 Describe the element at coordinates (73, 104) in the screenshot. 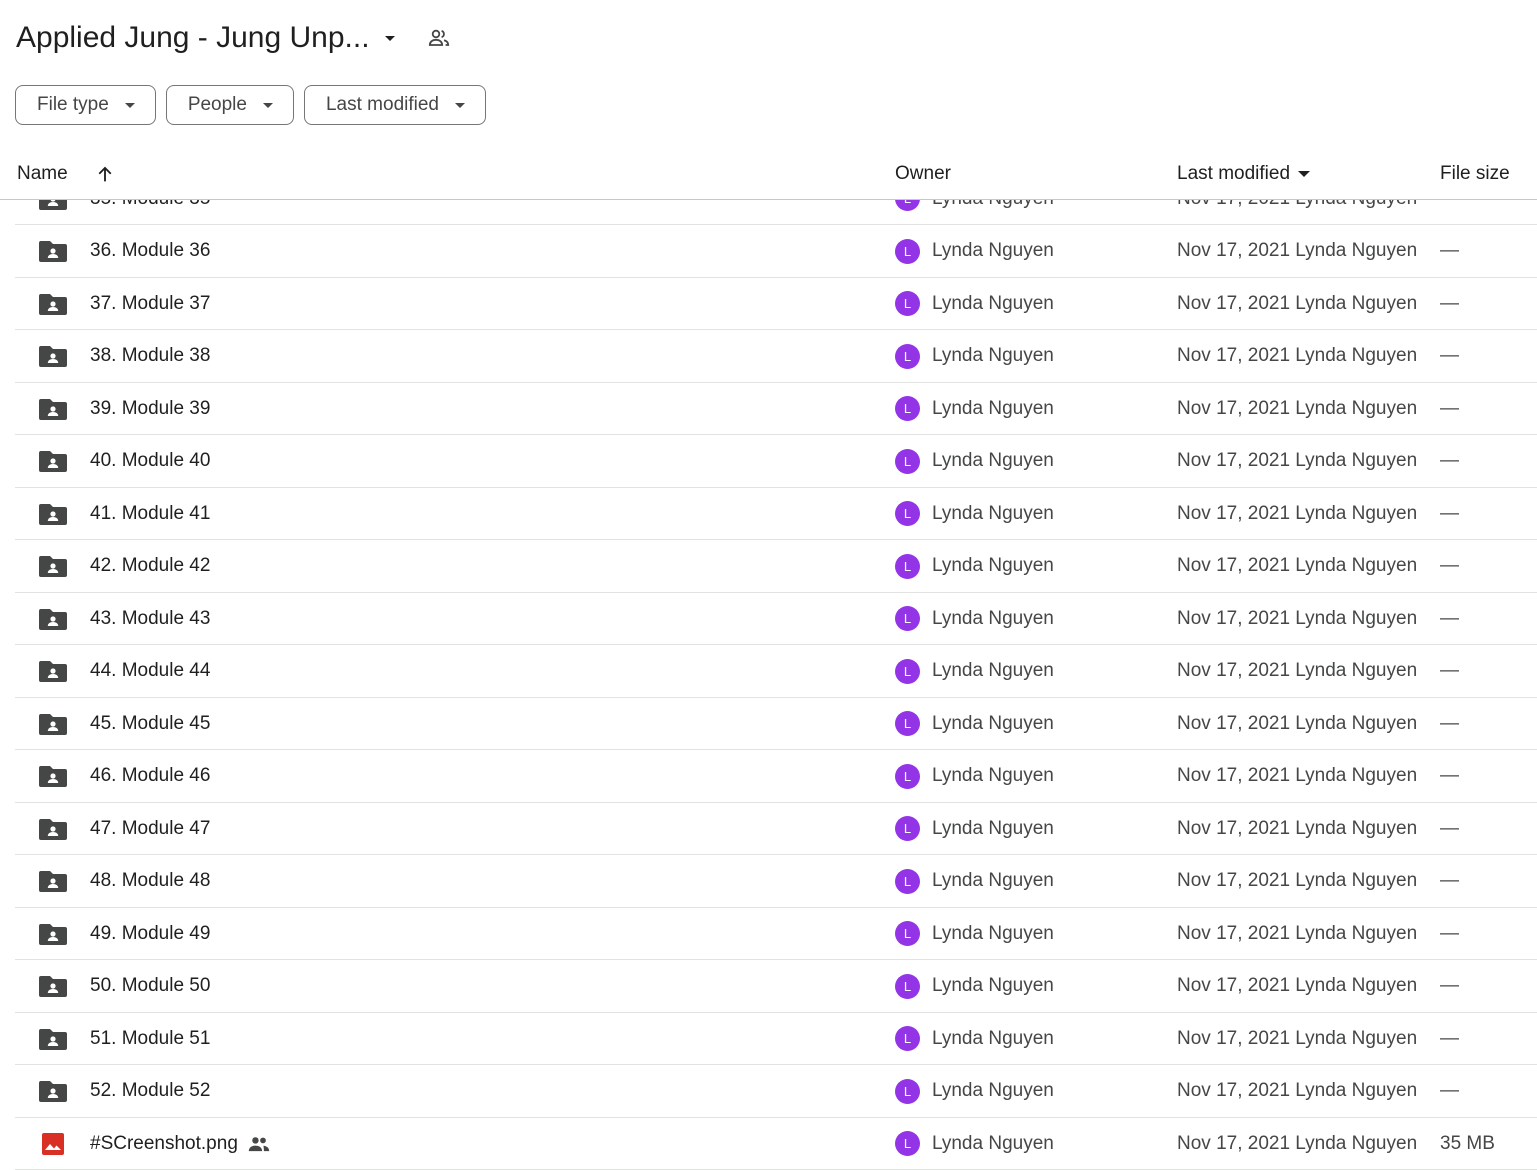

I see `filter-label: File type` at that location.